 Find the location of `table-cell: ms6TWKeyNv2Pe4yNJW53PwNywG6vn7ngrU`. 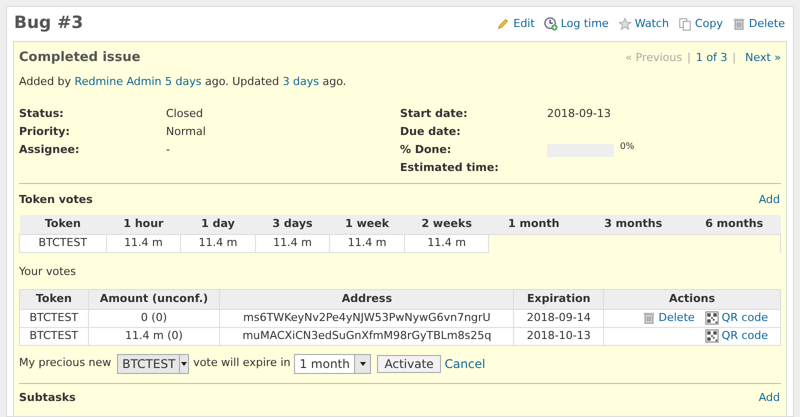

table-cell: ms6TWKeyNv2Pe4yNJW53PwNywG6vn7ngrU is located at coordinates (367, 318).